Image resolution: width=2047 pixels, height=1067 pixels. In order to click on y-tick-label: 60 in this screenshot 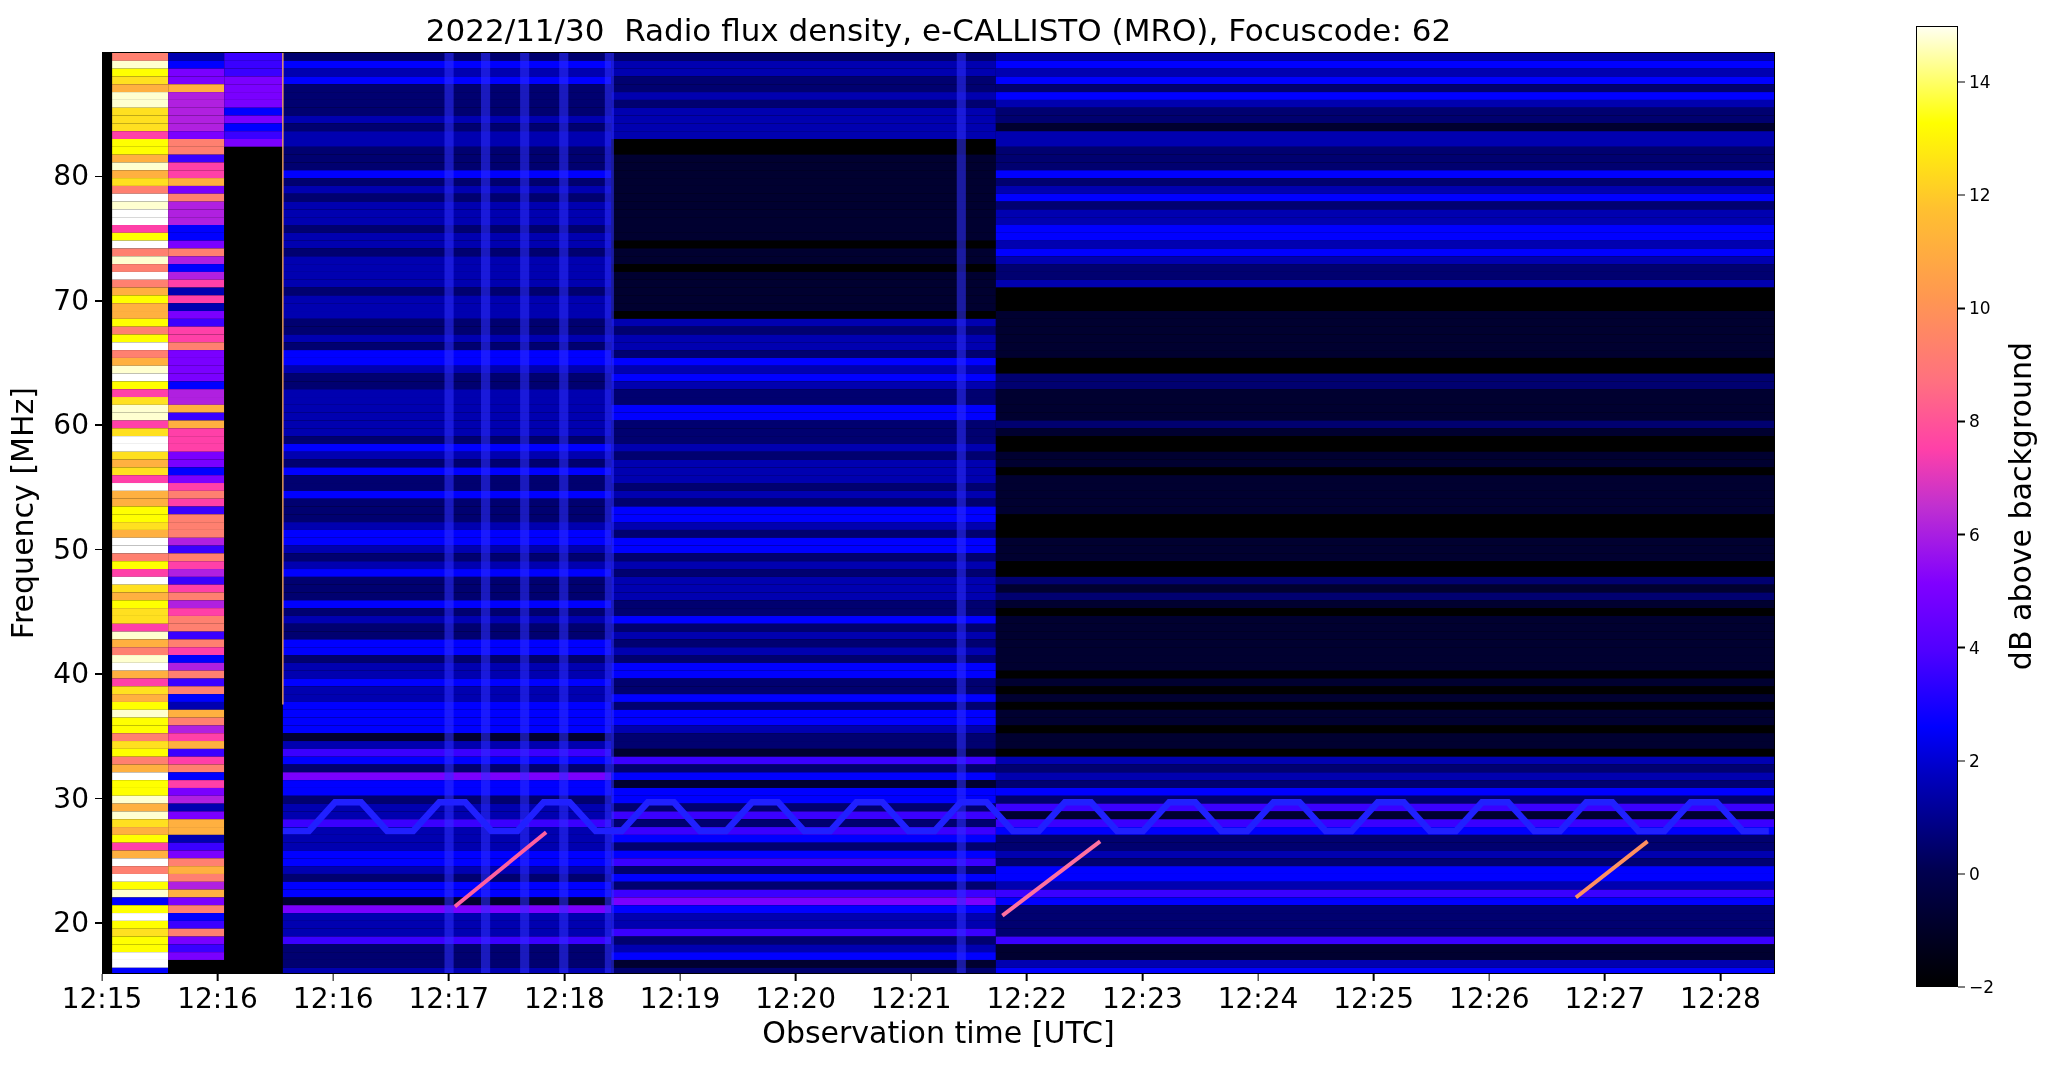, I will do `click(71, 425)`.